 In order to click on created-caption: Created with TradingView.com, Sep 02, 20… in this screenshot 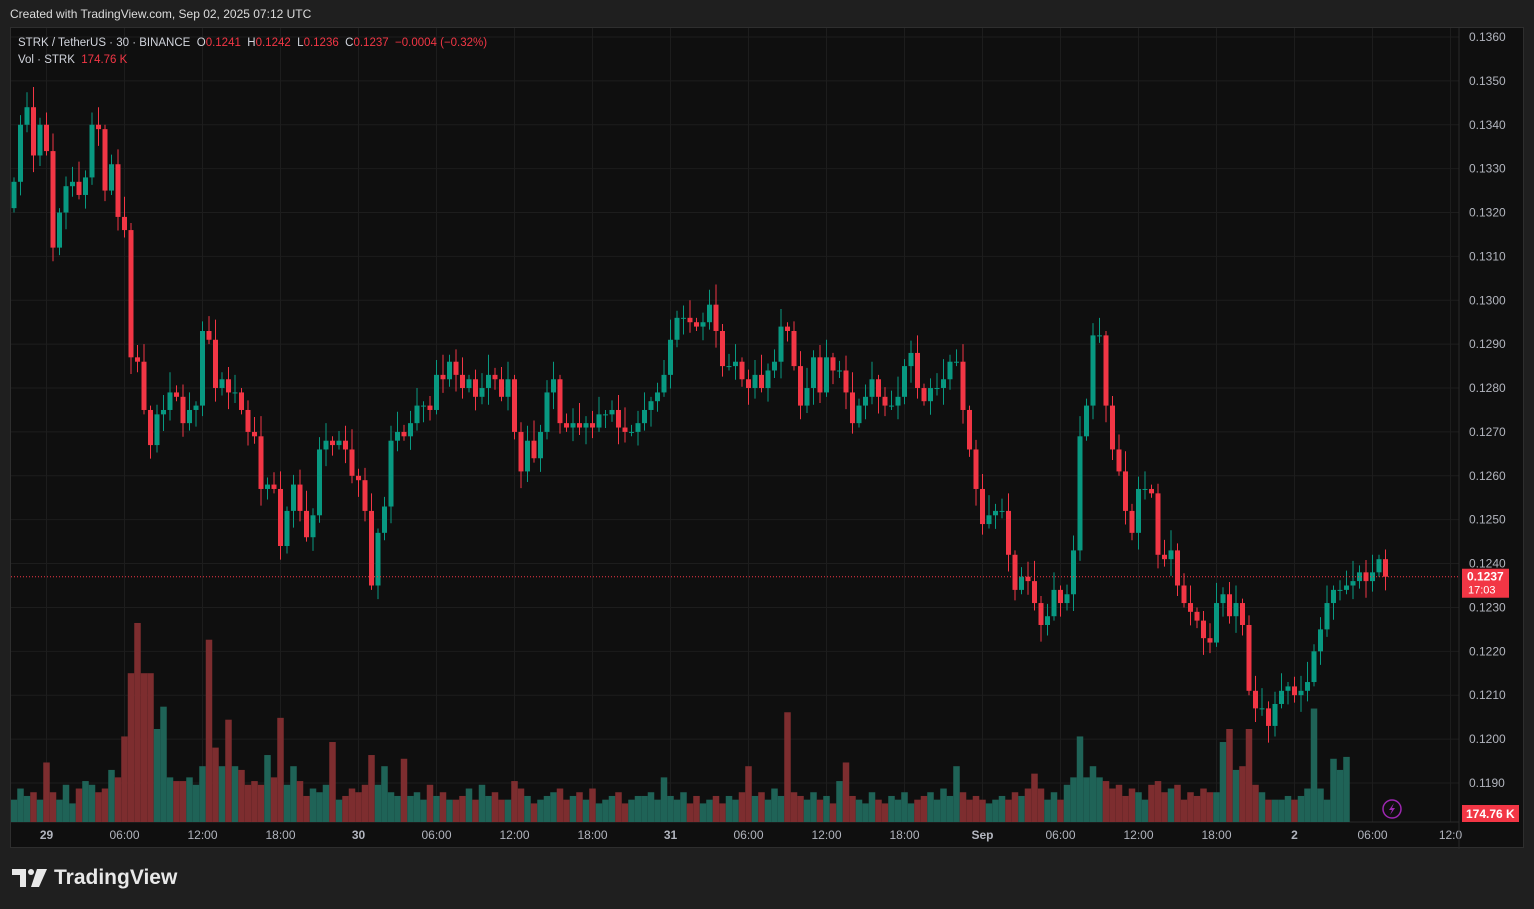, I will do `click(161, 14)`.